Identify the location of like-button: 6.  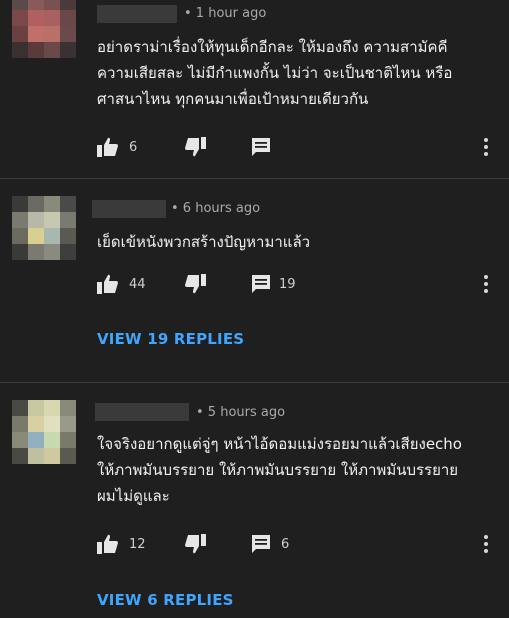
(117, 147).